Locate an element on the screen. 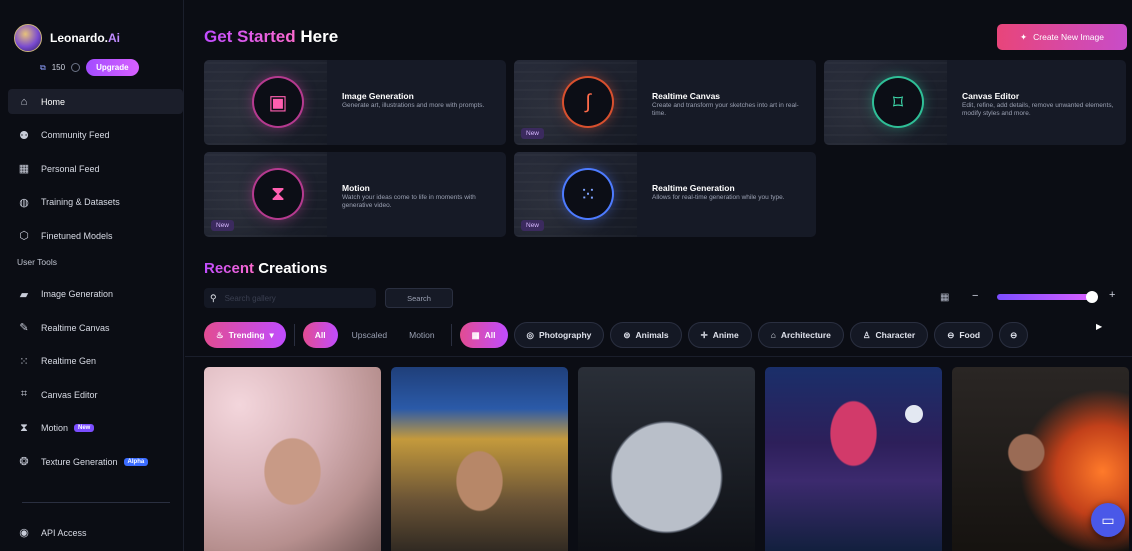  category-all: ▦ All is located at coordinates (483, 335).